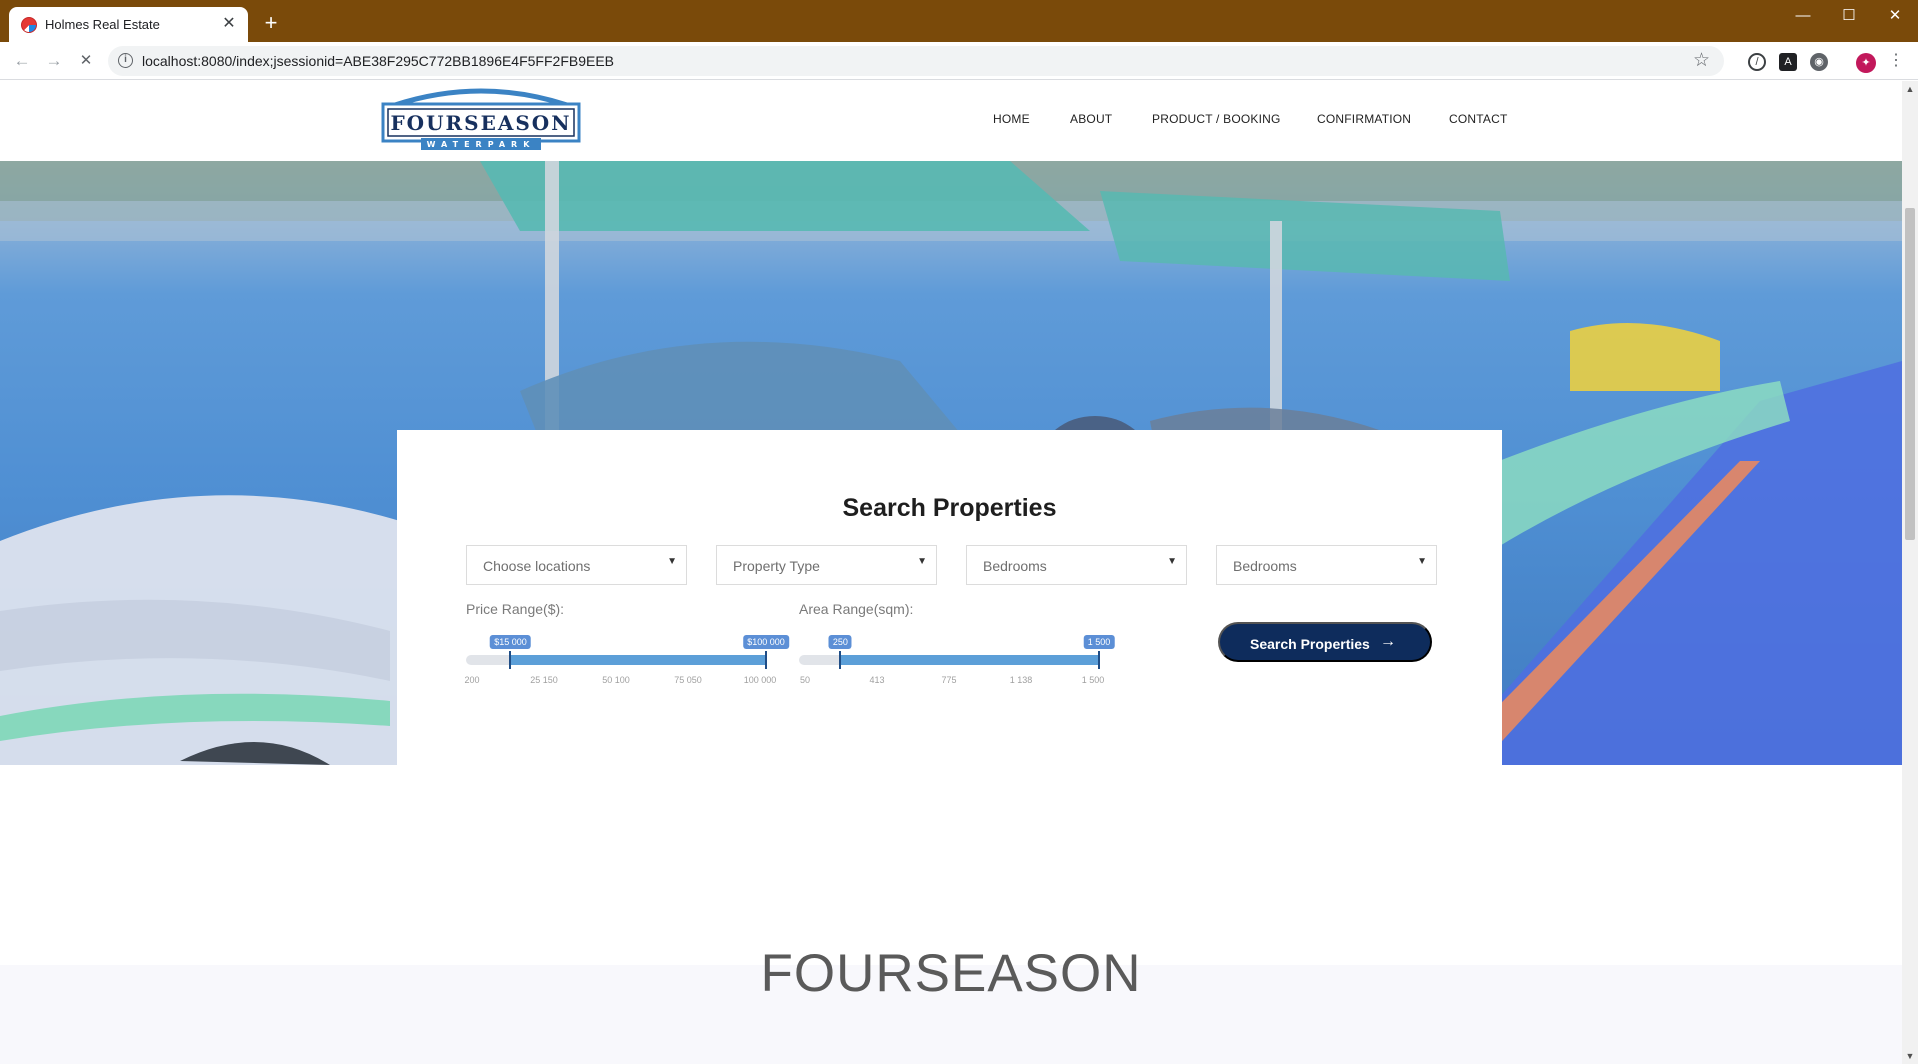 The width and height of the screenshot is (1918, 1064). I want to click on back-arrow-icon: ←, so click(22, 61).